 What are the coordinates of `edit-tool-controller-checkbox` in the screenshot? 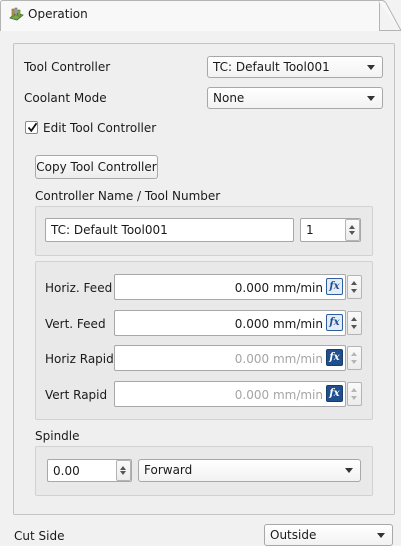 It's located at (31, 127).